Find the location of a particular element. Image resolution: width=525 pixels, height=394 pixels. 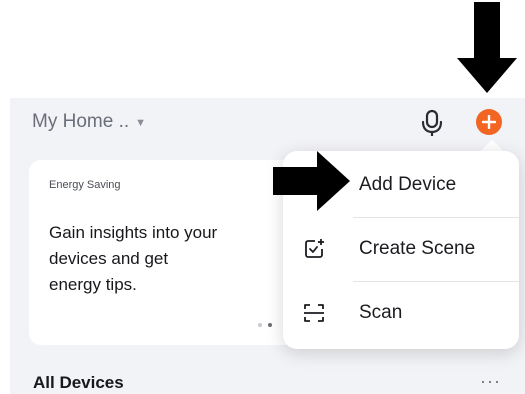

mic-icon is located at coordinates (432, 123).